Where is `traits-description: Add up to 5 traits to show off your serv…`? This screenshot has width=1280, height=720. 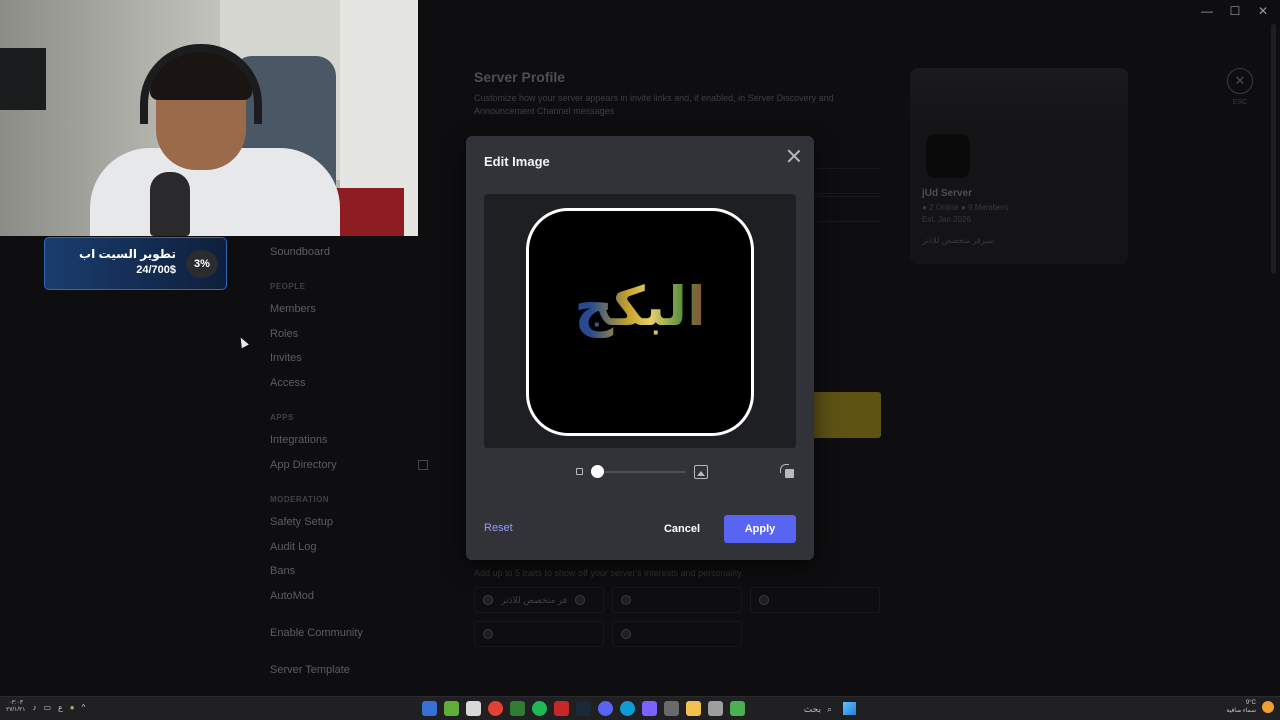 traits-description: Add up to 5 traits to show off your serv… is located at coordinates (609, 573).